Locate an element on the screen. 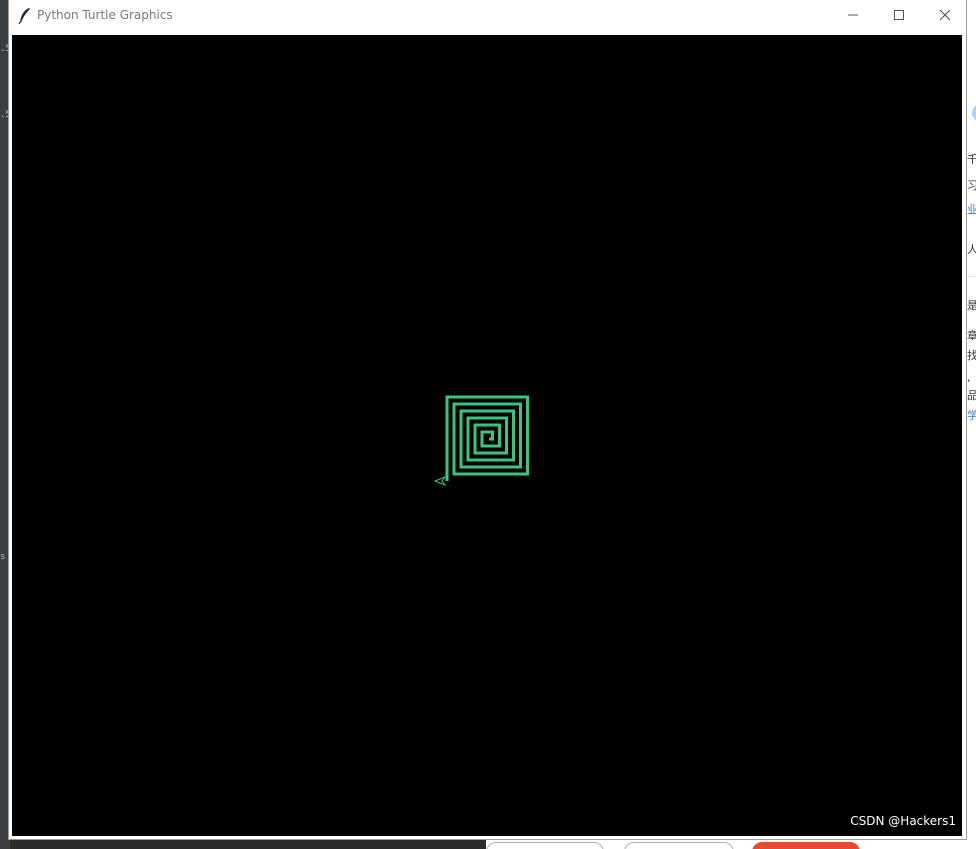  minimize-button is located at coordinates (853, 15).